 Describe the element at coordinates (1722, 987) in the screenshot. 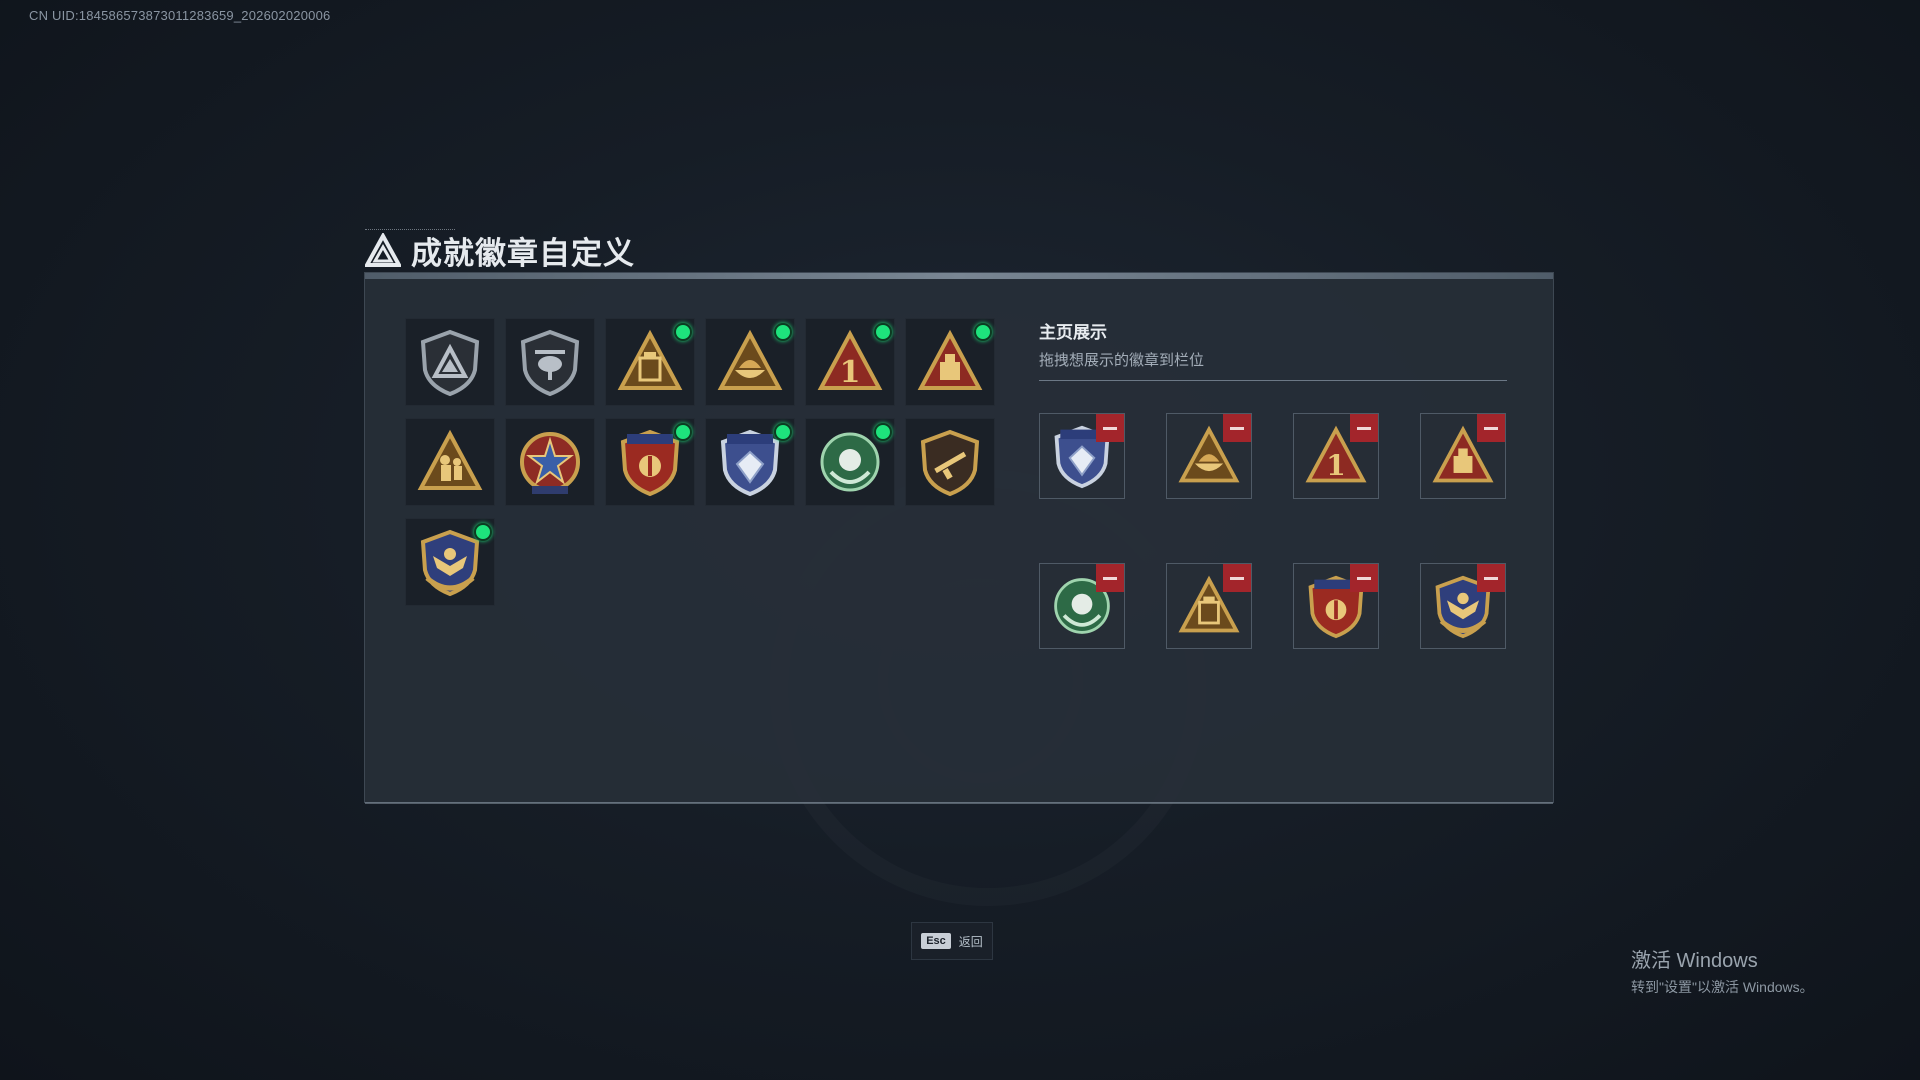

I see `watermark-subtitle: 转到"设置"以激活 Windows。` at that location.